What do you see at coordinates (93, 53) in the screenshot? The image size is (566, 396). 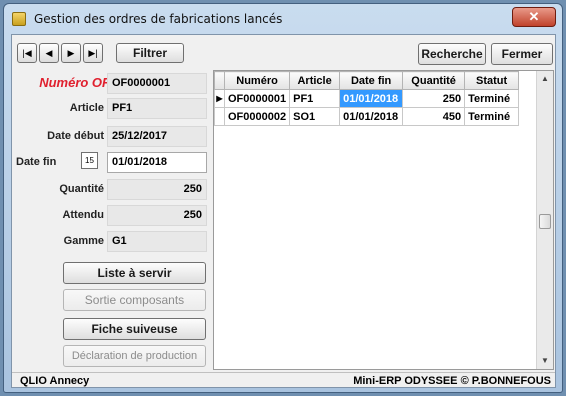 I see `last-record-button: ▶|` at bounding box center [93, 53].